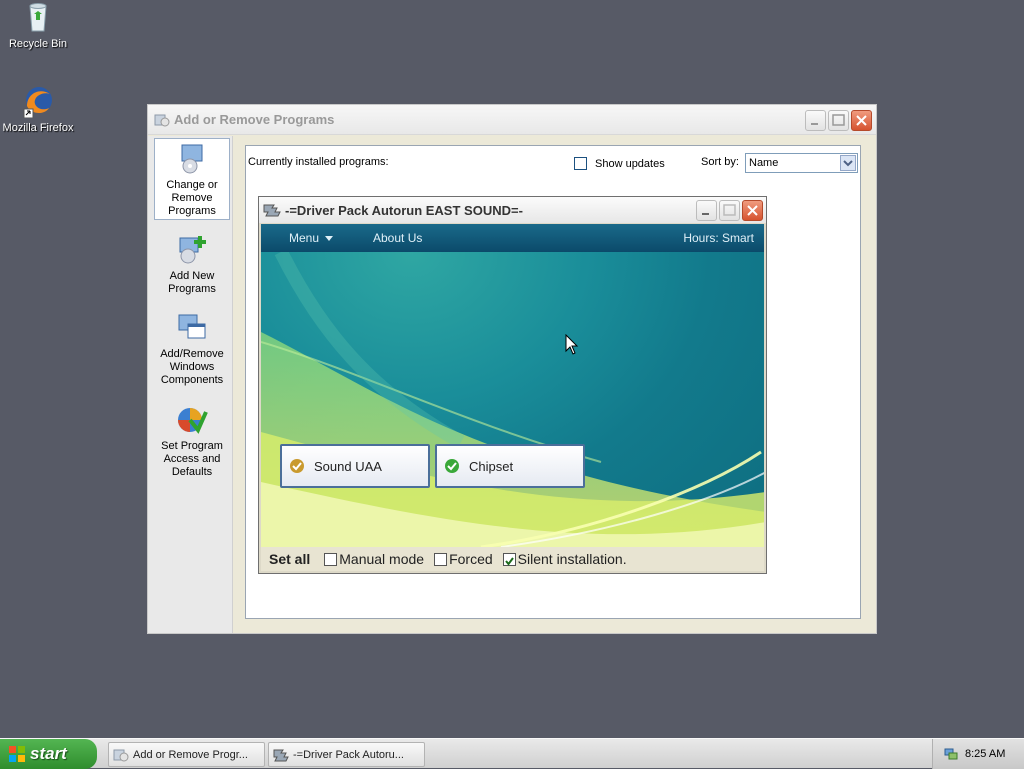 Image resolution: width=1024 pixels, height=769 pixels. I want to click on show-updates-checkbox, so click(580, 163).